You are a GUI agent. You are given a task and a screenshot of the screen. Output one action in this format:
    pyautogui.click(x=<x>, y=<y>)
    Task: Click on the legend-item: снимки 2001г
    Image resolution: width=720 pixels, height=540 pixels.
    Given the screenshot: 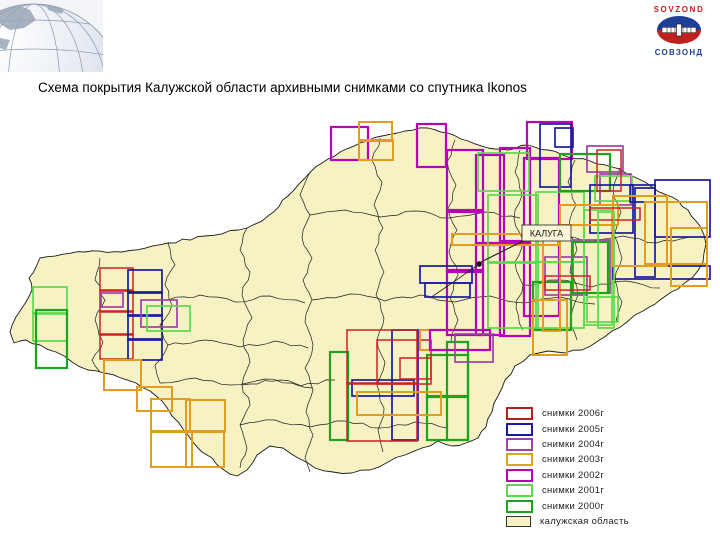 What is the action you would take?
    pyautogui.click(x=567, y=490)
    